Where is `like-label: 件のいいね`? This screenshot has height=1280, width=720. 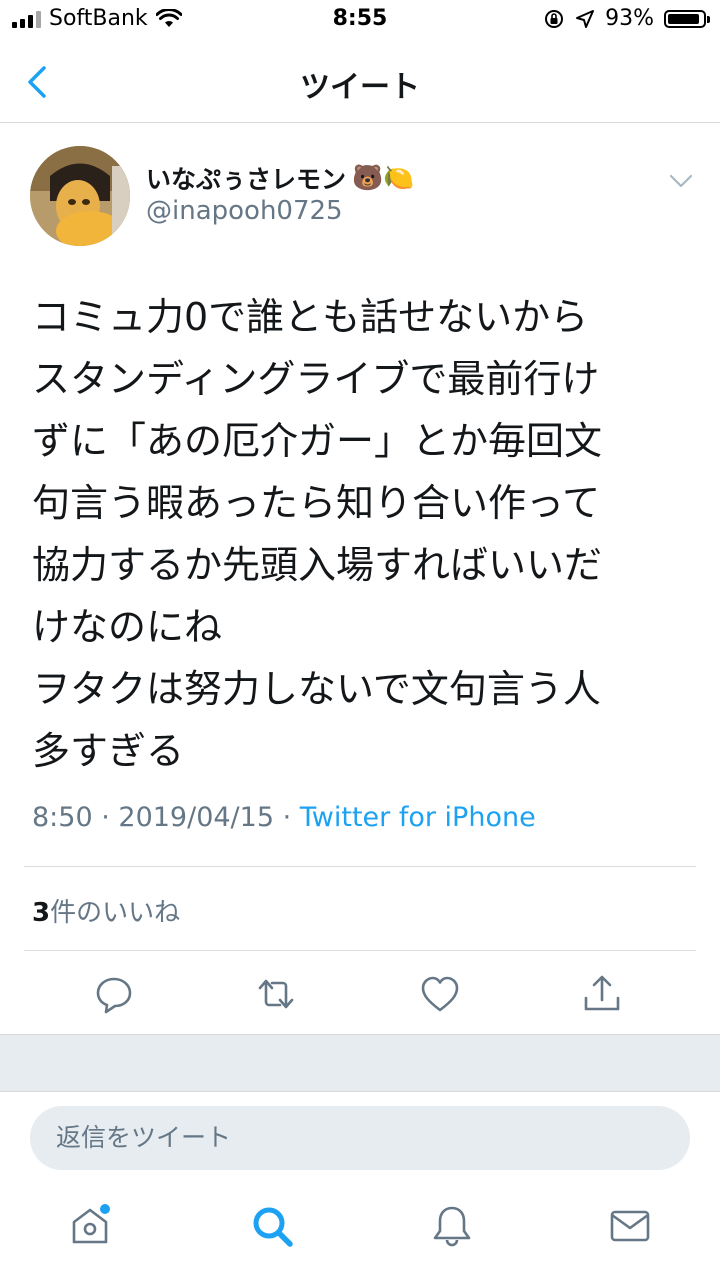
like-label: 件のいいね is located at coordinates (115, 913).